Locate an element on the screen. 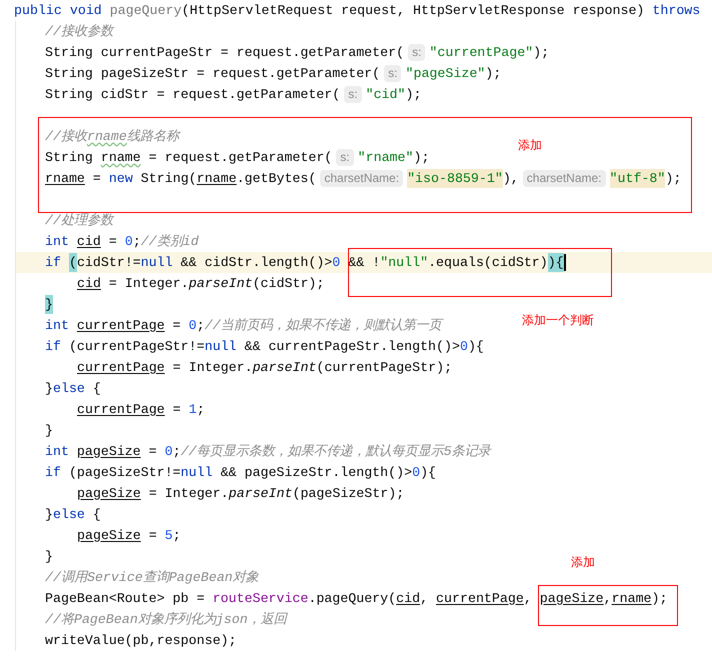 This screenshot has height=657, width=712. code-text: .pageQuery( is located at coordinates (352, 599).